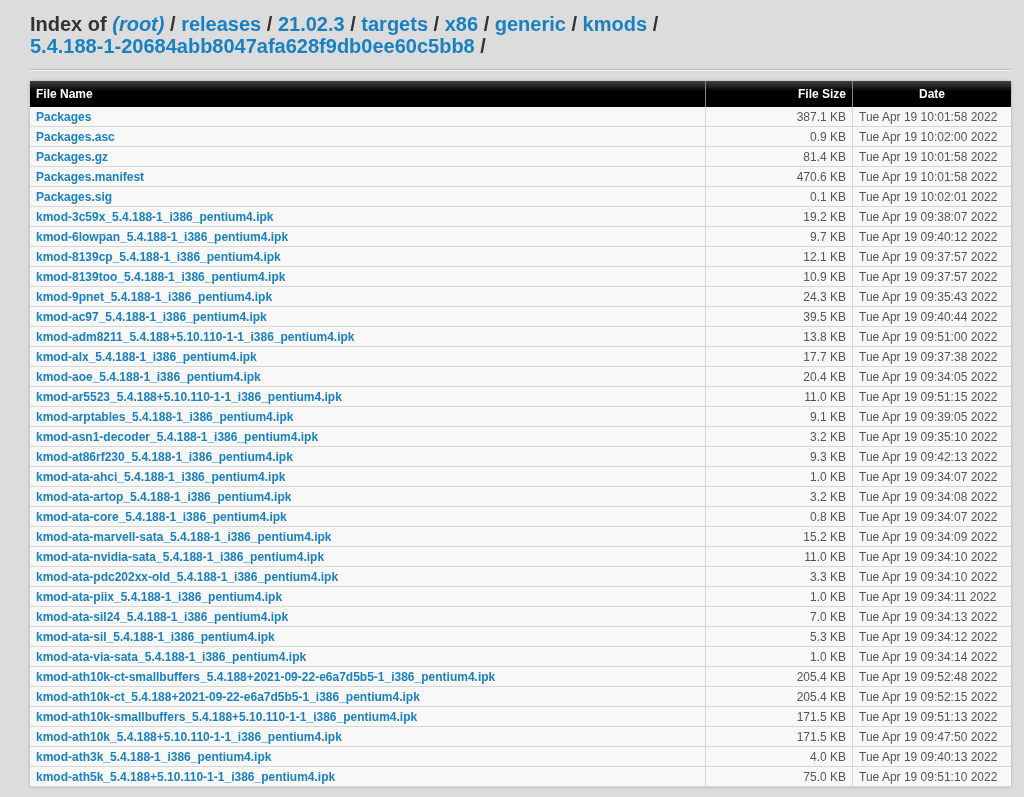 The image size is (1024, 797). Describe the element at coordinates (90, 176) in the screenshot. I see `file-link: Packages.manifest` at that location.